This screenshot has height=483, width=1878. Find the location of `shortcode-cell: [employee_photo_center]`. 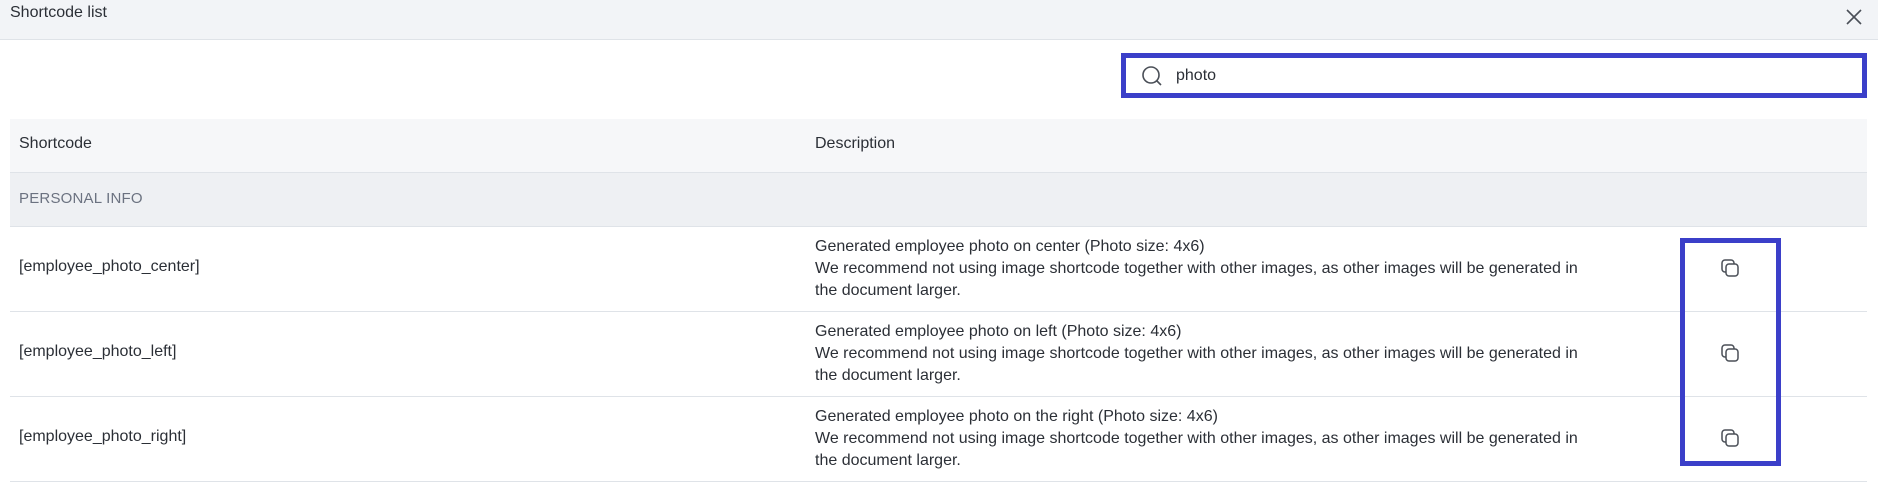

shortcode-cell: [employee_photo_center] is located at coordinates (109, 266).